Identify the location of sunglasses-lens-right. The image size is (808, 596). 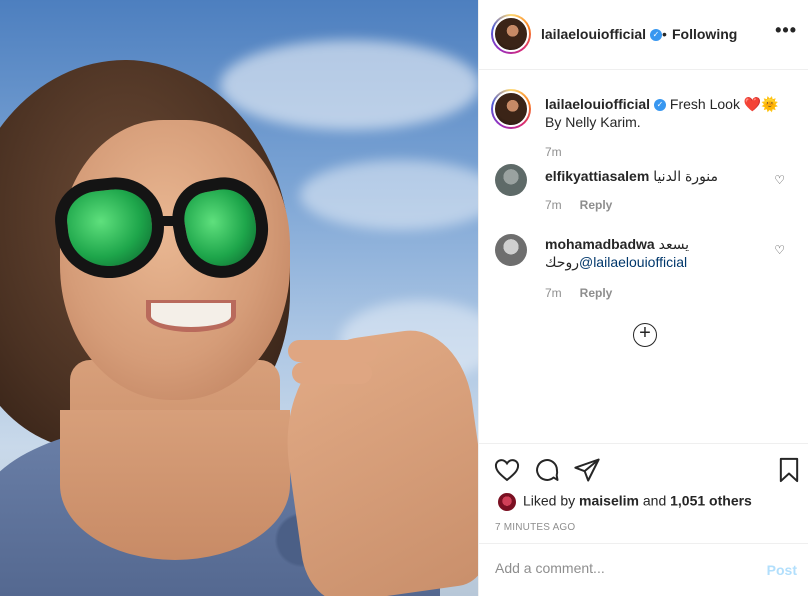
(221, 228).